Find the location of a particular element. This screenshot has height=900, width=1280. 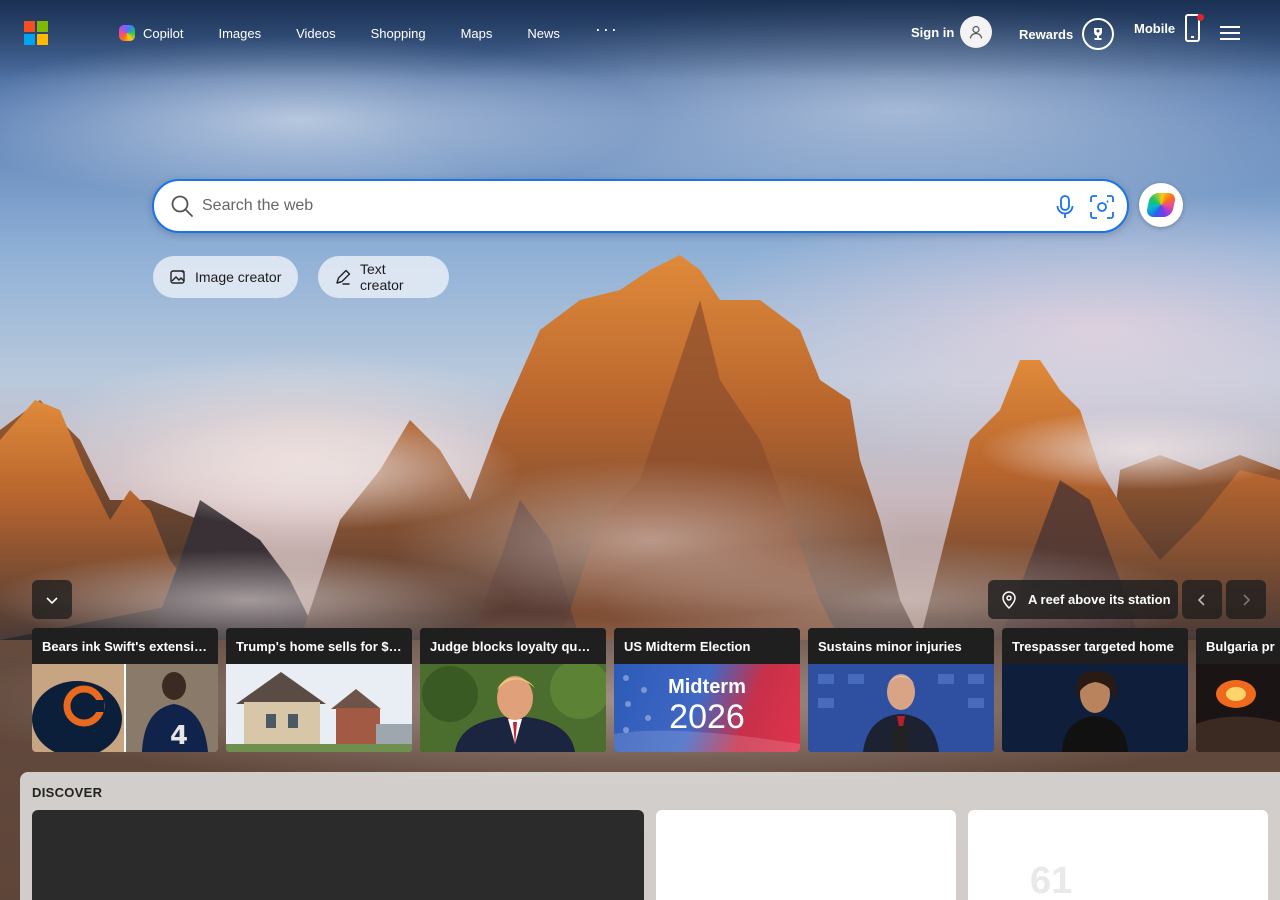

nav-news: News is located at coordinates (543, 33).